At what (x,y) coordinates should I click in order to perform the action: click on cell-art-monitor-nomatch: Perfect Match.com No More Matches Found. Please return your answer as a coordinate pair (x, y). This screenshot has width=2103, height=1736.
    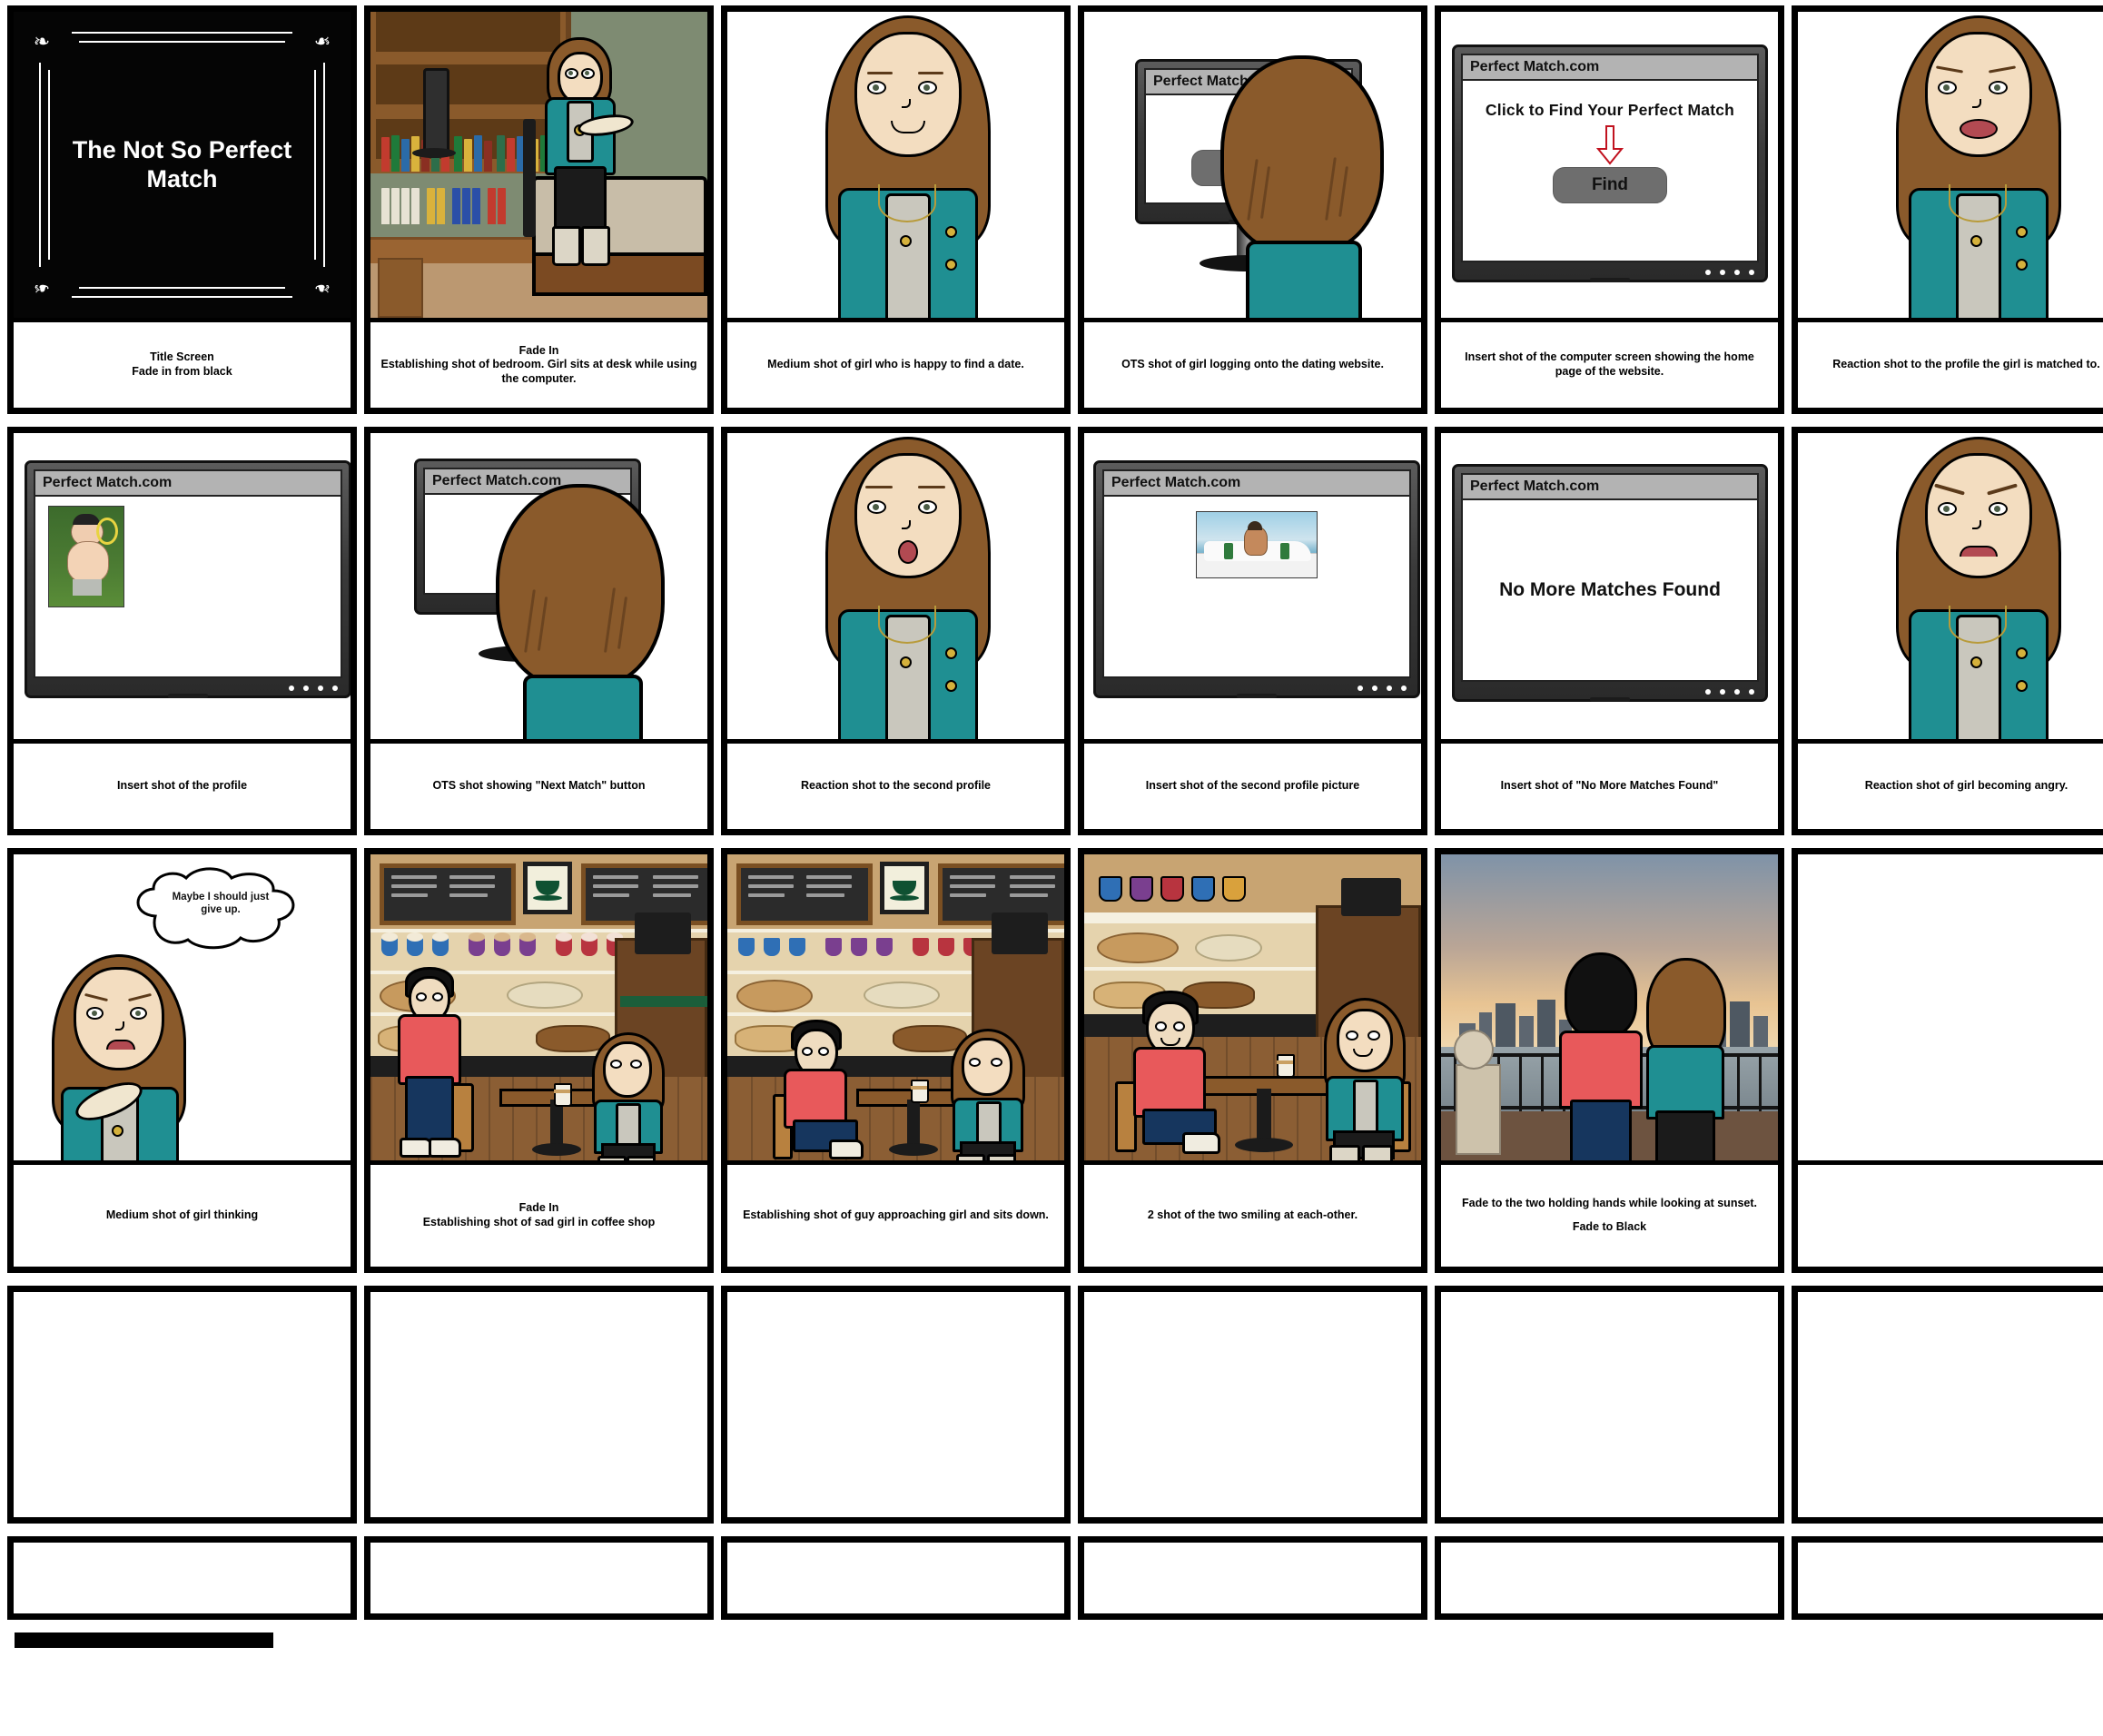
    Looking at the image, I should click on (1609, 588).